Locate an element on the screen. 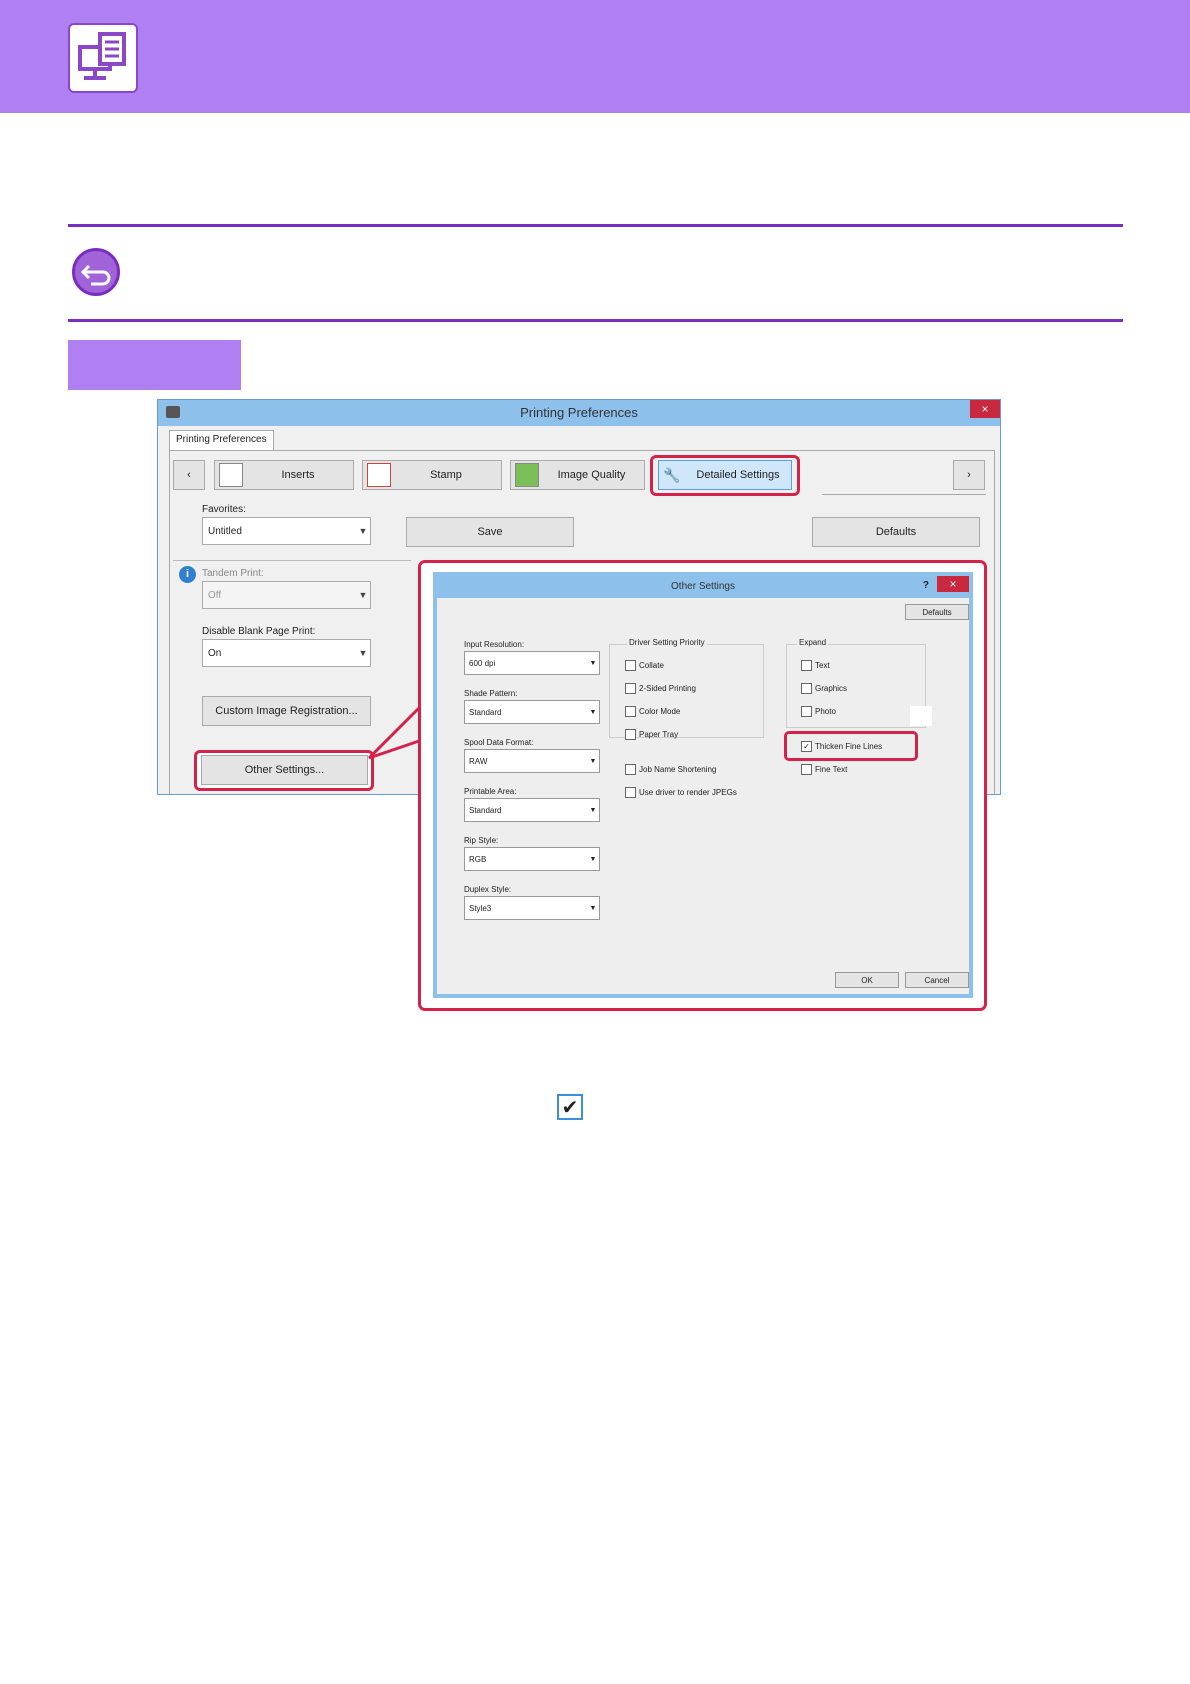 The image size is (1190, 1684). spool-data-format-select: RAW ▼ is located at coordinates (532, 761).